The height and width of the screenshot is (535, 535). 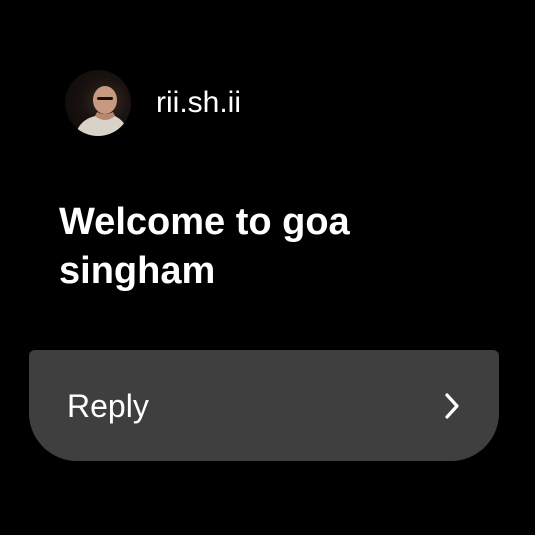 I want to click on message-text: Welcome to goa singham, so click(x=204, y=246).